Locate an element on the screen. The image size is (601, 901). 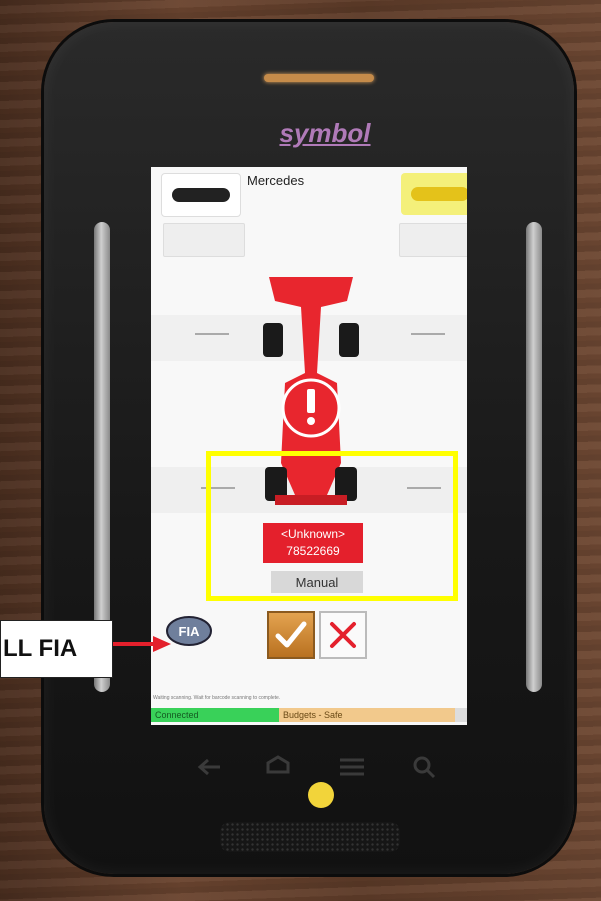
android-nav-bar is located at coordinates (316, 767).